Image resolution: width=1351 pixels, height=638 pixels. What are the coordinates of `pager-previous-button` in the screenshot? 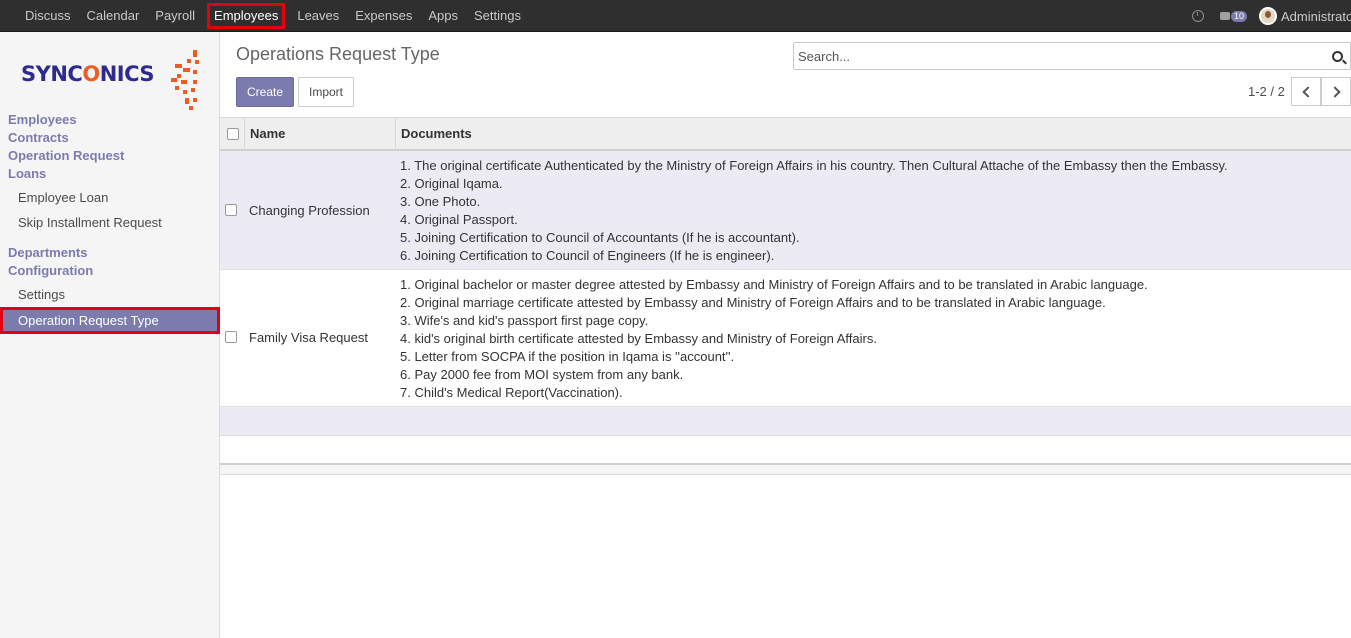 It's located at (1306, 91).